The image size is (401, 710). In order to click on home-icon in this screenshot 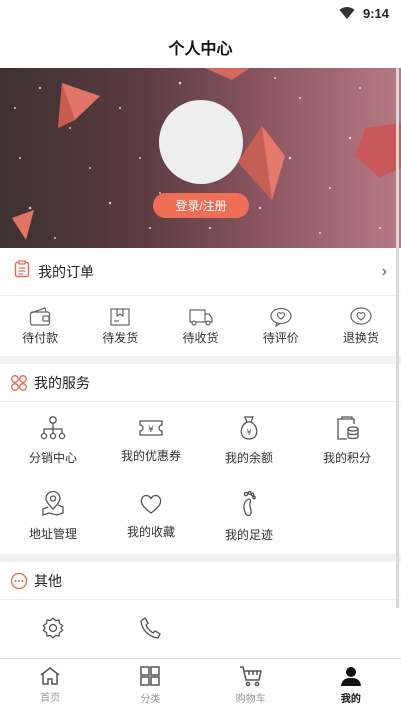, I will do `click(50, 675)`.